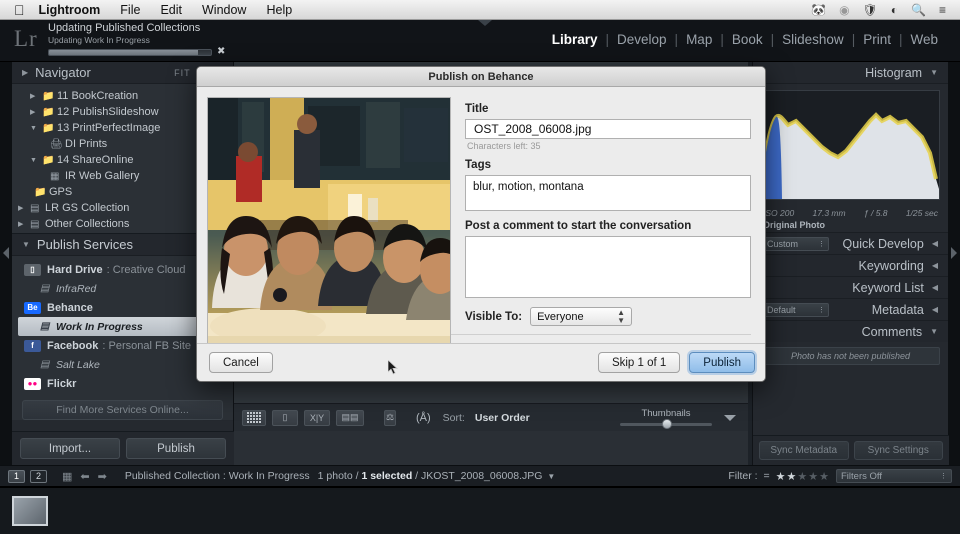  Describe the element at coordinates (224, 10) in the screenshot. I see `menu-item-window: Window` at that location.